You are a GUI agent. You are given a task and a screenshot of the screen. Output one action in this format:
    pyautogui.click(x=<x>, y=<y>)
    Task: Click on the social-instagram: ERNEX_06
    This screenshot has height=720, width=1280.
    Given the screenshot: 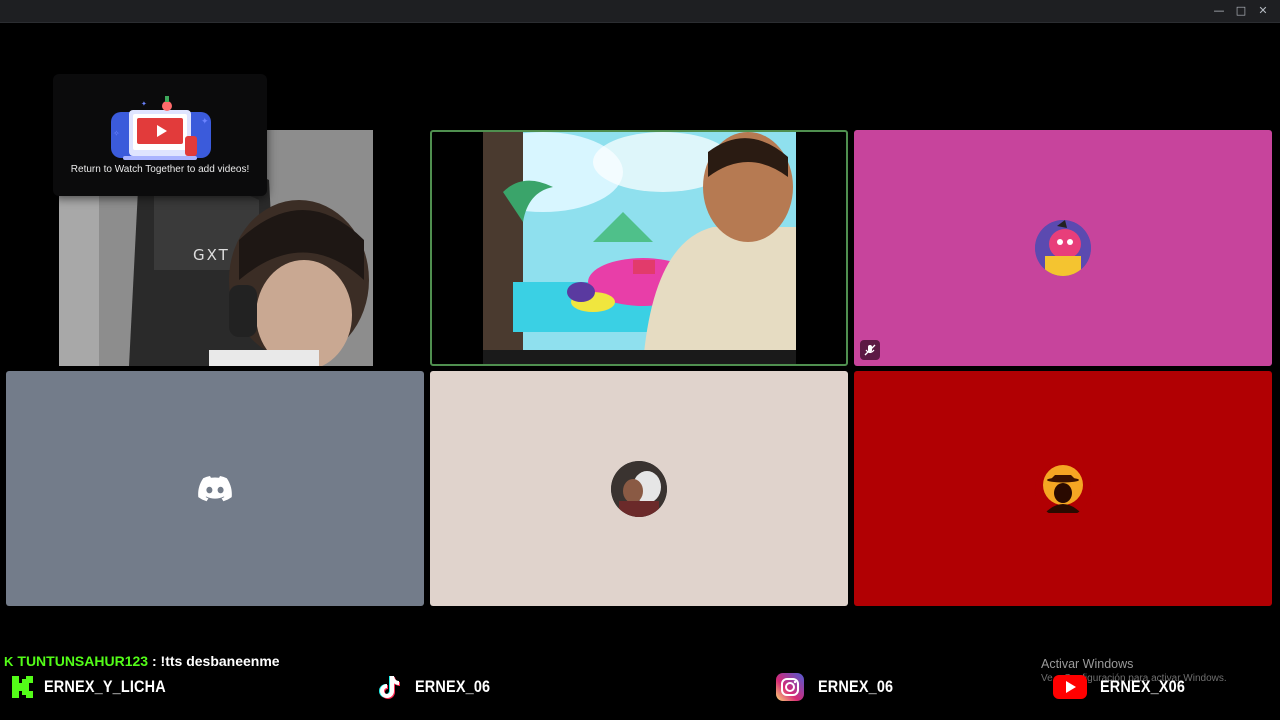 What is the action you would take?
    pyautogui.click(x=841, y=687)
    